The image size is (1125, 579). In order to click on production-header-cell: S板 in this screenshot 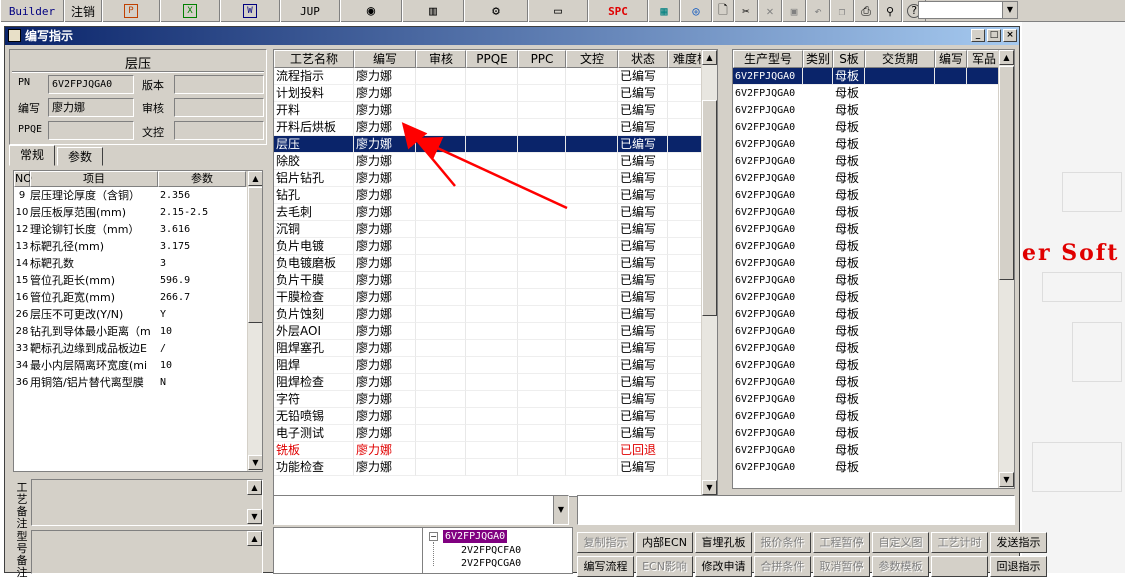, I will do `click(849, 59)`.